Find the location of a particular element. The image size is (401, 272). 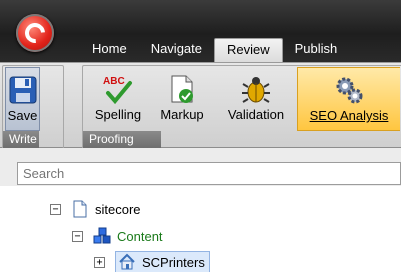

tree-node-content: − Content is located at coordinates (117, 236).